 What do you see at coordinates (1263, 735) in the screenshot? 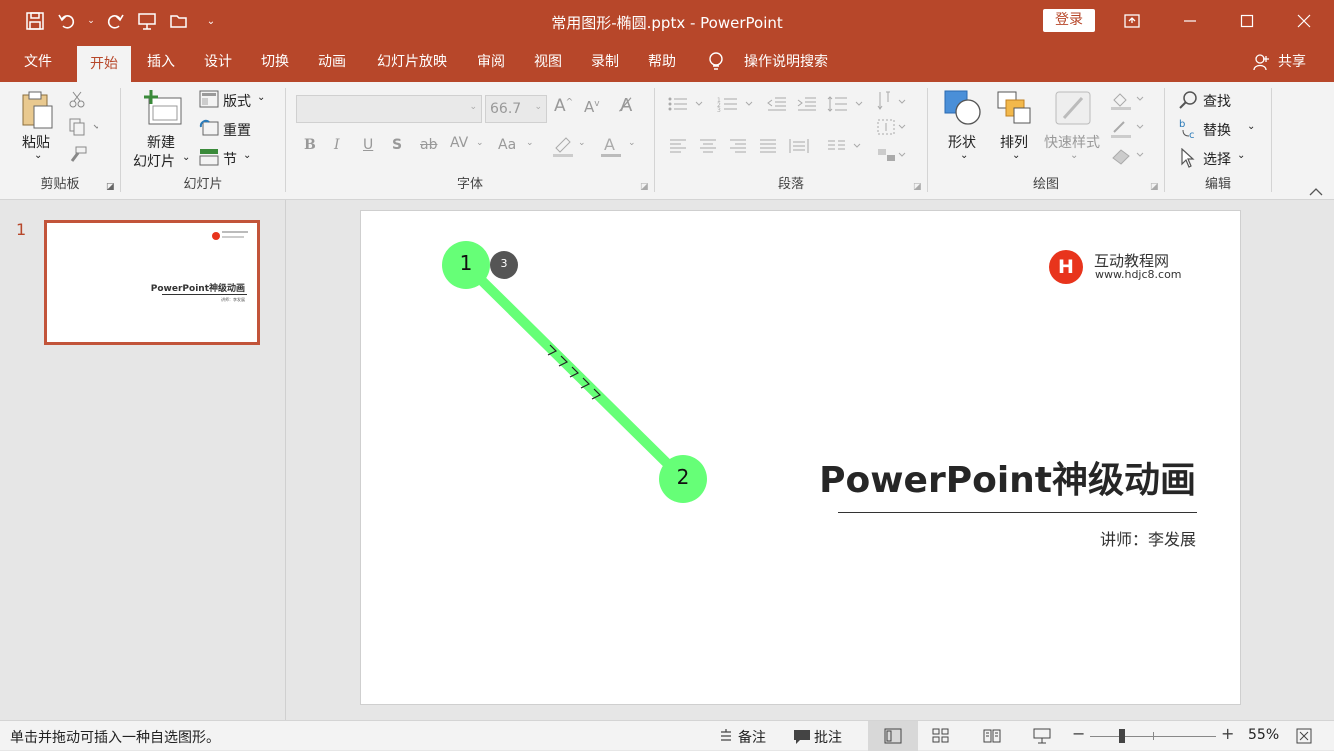
I see `zoom-level: 55%` at bounding box center [1263, 735].